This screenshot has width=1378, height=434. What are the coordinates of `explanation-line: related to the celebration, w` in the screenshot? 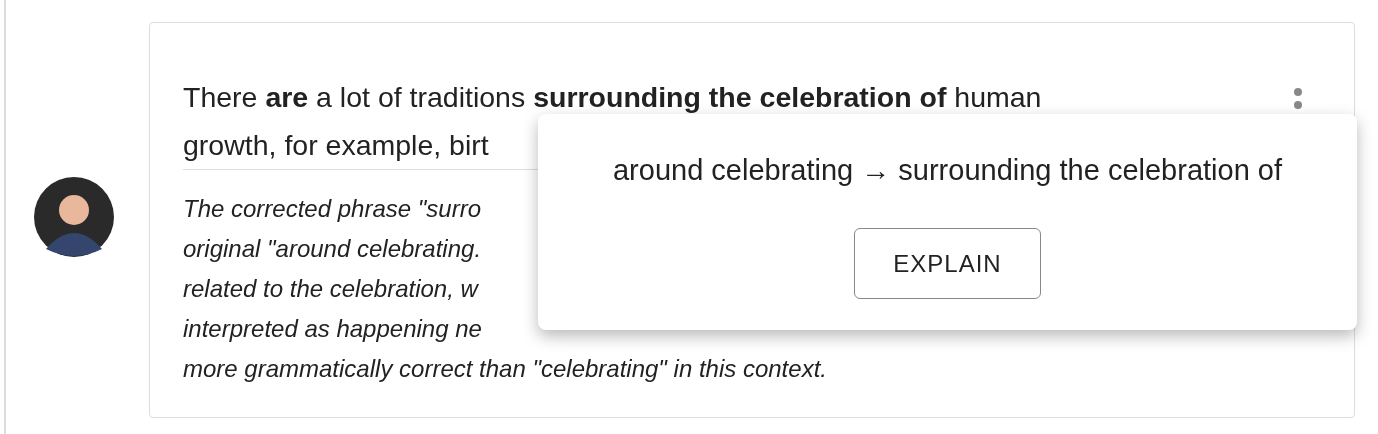 It's located at (330, 289).